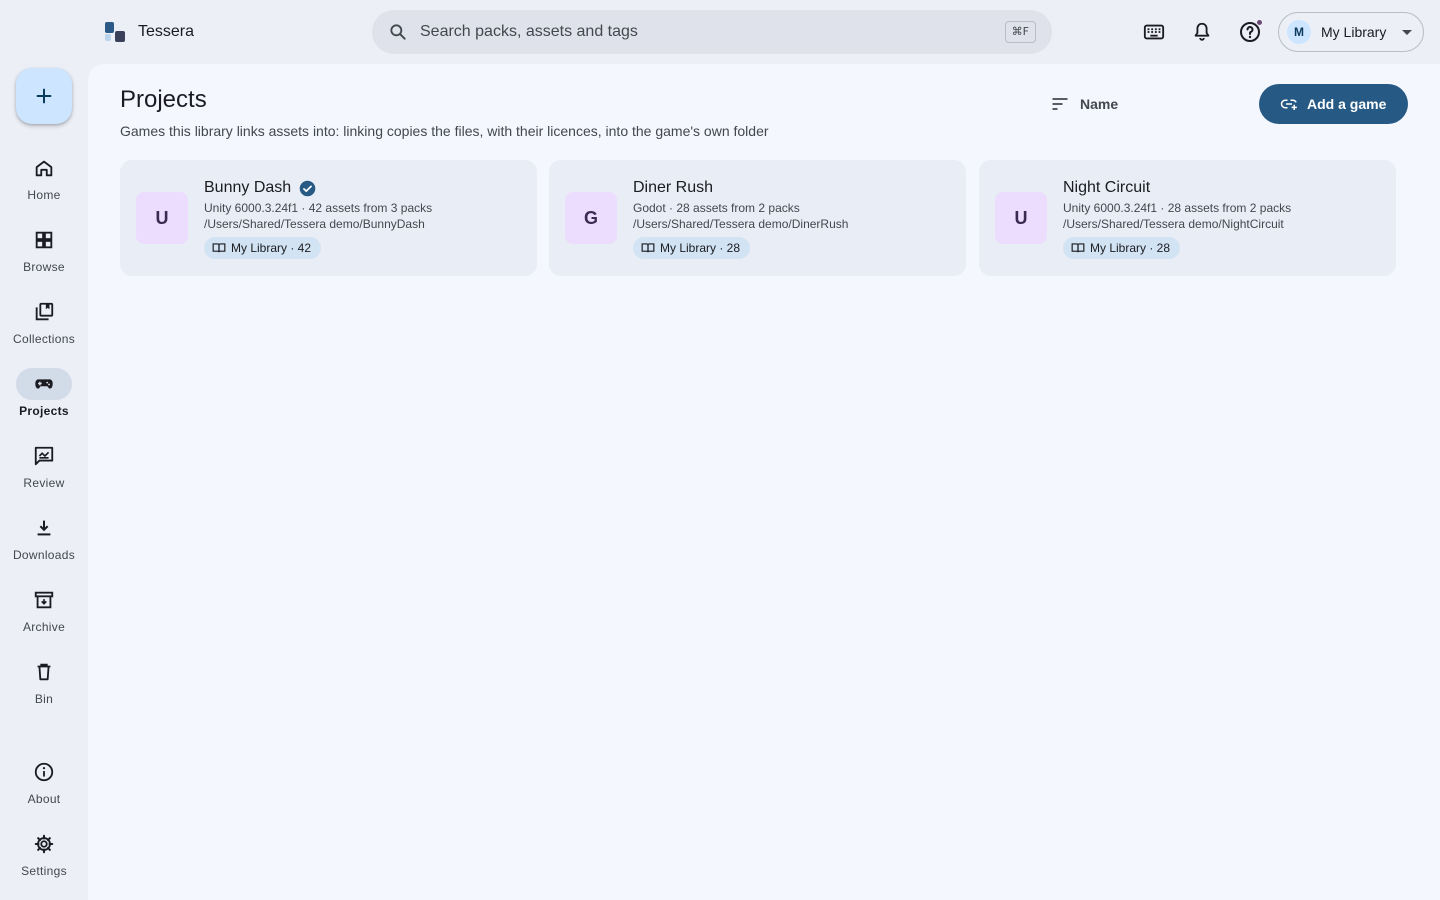 Image resolution: width=1440 pixels, height=900 pixels. Describe the element at coordinates (44, 688) in the screenshot. I see `nav-item-bin: Bin` at that location.